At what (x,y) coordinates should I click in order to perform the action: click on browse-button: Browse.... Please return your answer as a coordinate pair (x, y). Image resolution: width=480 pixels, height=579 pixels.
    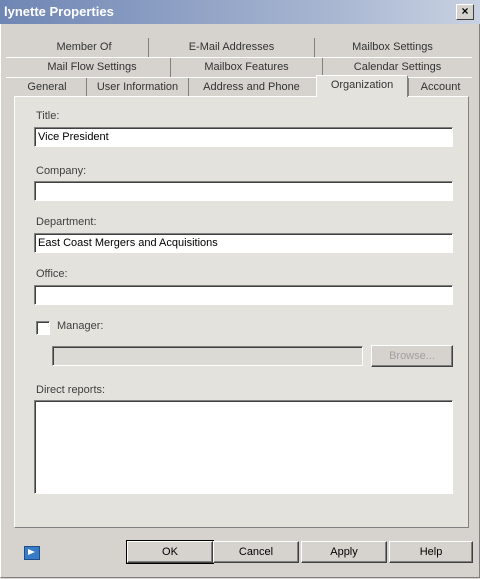
    Looking at the image, I should click on (412, 356).